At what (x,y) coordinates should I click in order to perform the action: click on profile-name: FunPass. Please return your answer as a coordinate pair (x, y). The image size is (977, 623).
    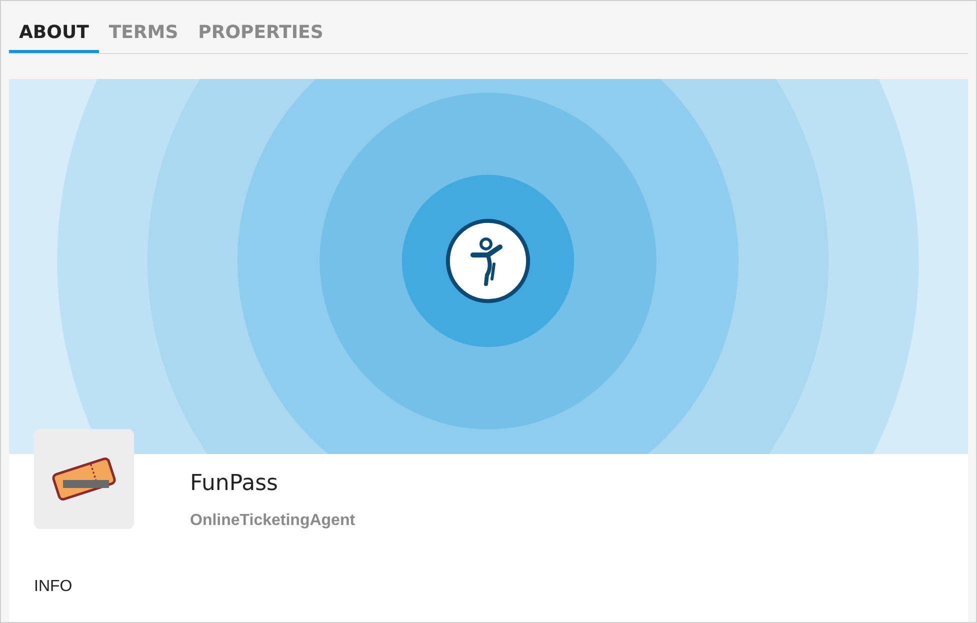
    Looking at the image, I should click on (235, 483).